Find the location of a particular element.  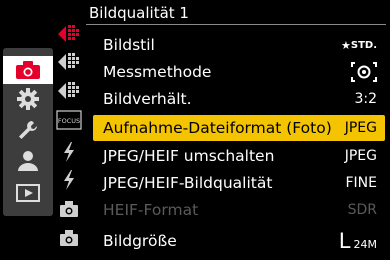

photo-style-value: STD. is located at coordinates (363, 45).